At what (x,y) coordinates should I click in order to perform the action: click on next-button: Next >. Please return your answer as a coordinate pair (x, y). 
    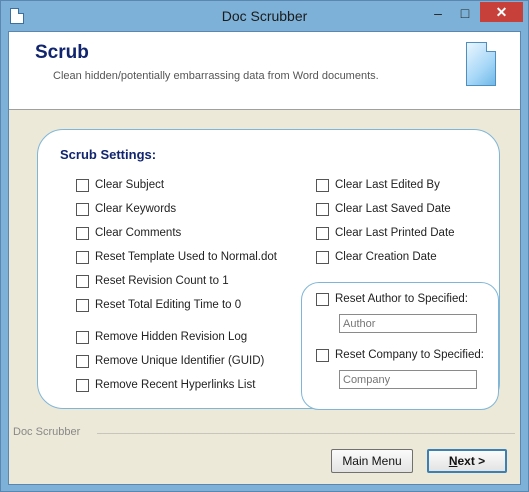
    Looking at the image, I should click on (467, 461).